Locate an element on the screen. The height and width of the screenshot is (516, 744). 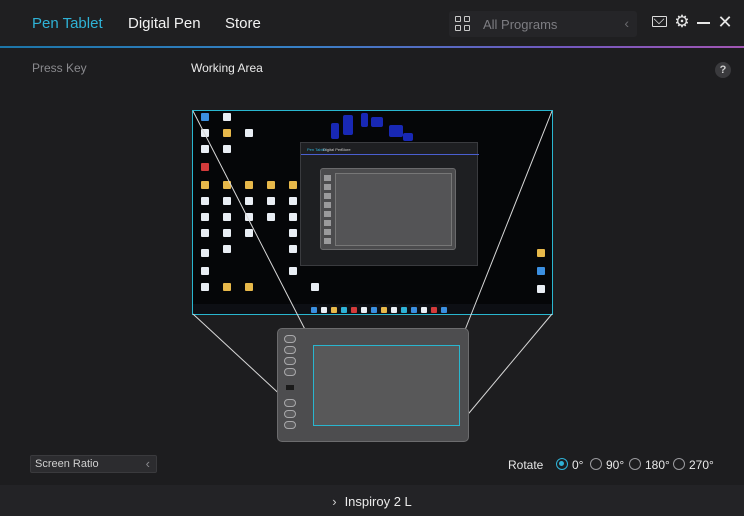
device-name: Inspiroy 2 L is located at coordinates (378, 501).